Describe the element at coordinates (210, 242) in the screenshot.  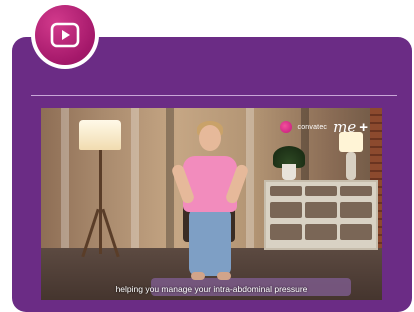
I see `presenter-legs` at that location.